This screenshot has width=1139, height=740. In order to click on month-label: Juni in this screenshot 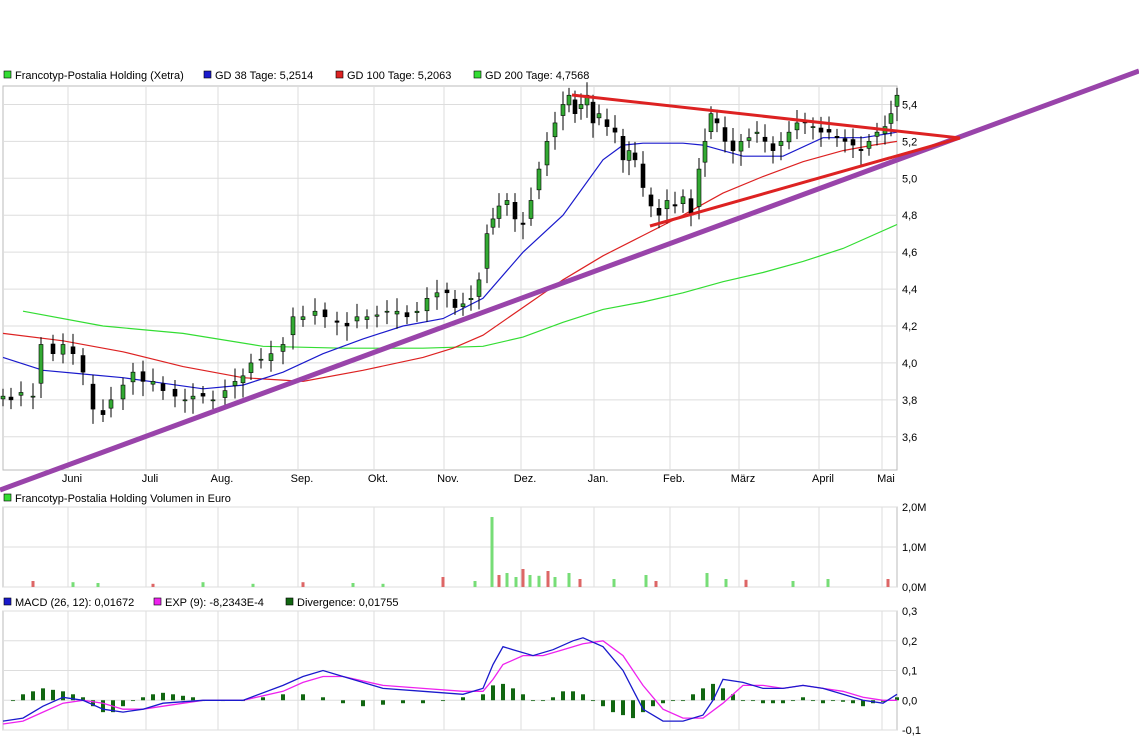, I will do `click(72, 479)`.